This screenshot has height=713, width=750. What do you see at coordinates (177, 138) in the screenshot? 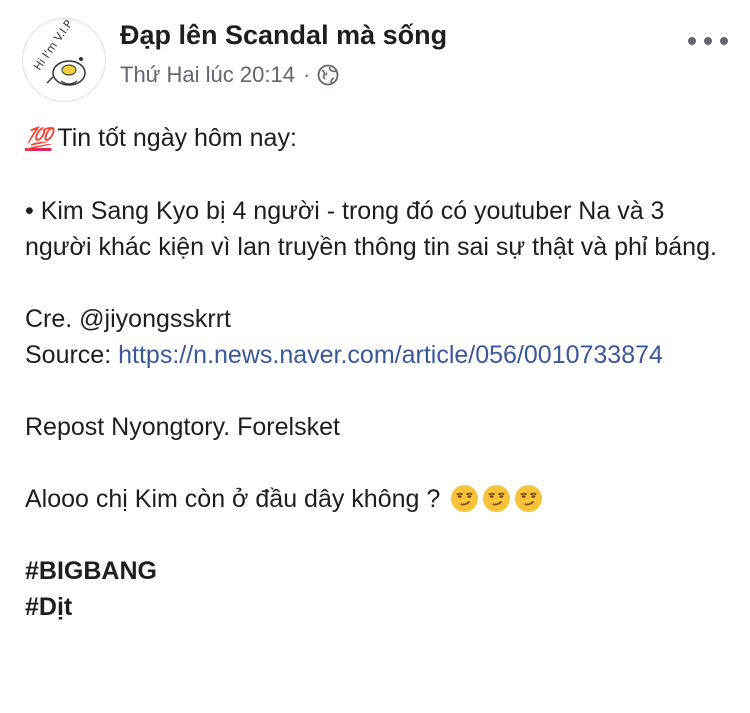
I see `headline-text: Tin tốt ngày hôm nay:` at bounding box center [177, 138].